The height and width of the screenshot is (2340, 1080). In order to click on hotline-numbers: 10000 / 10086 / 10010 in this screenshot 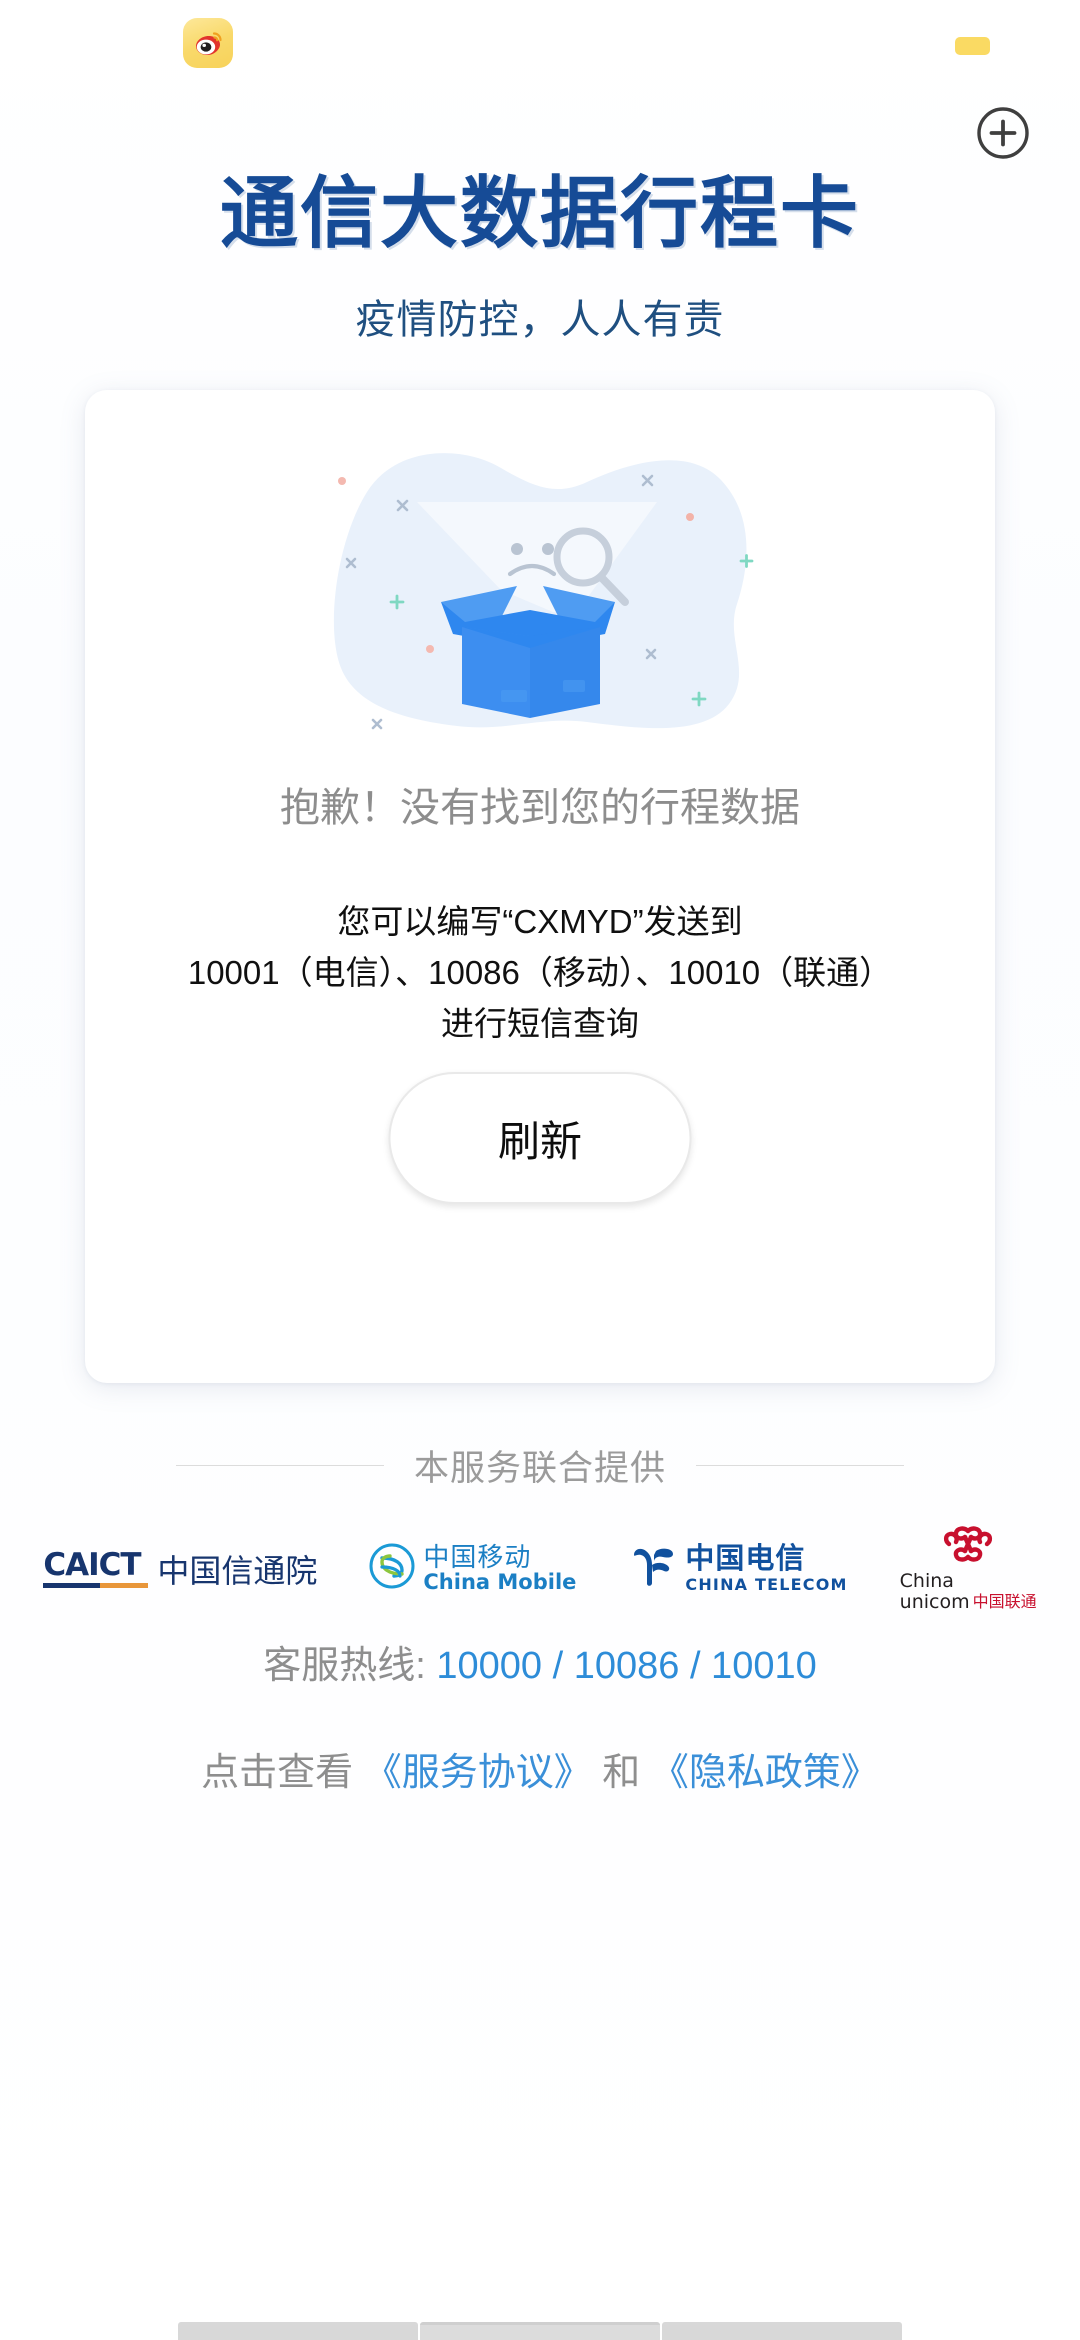, I will do `click(626, 1666)`.